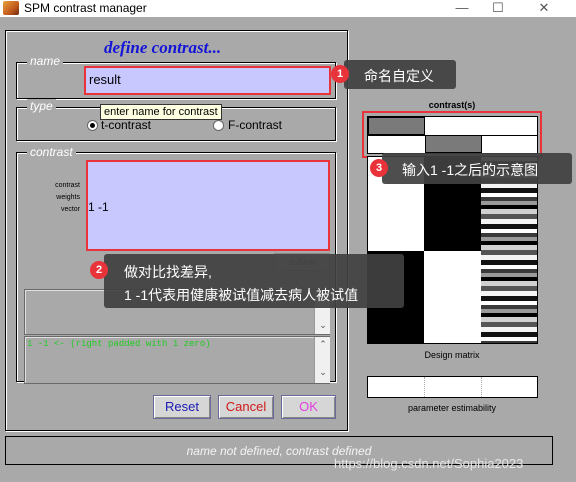  What do you see at coordinates (45, 61) in the screenshot?
I see `name-legend: name` at bounding box center [45, 61].